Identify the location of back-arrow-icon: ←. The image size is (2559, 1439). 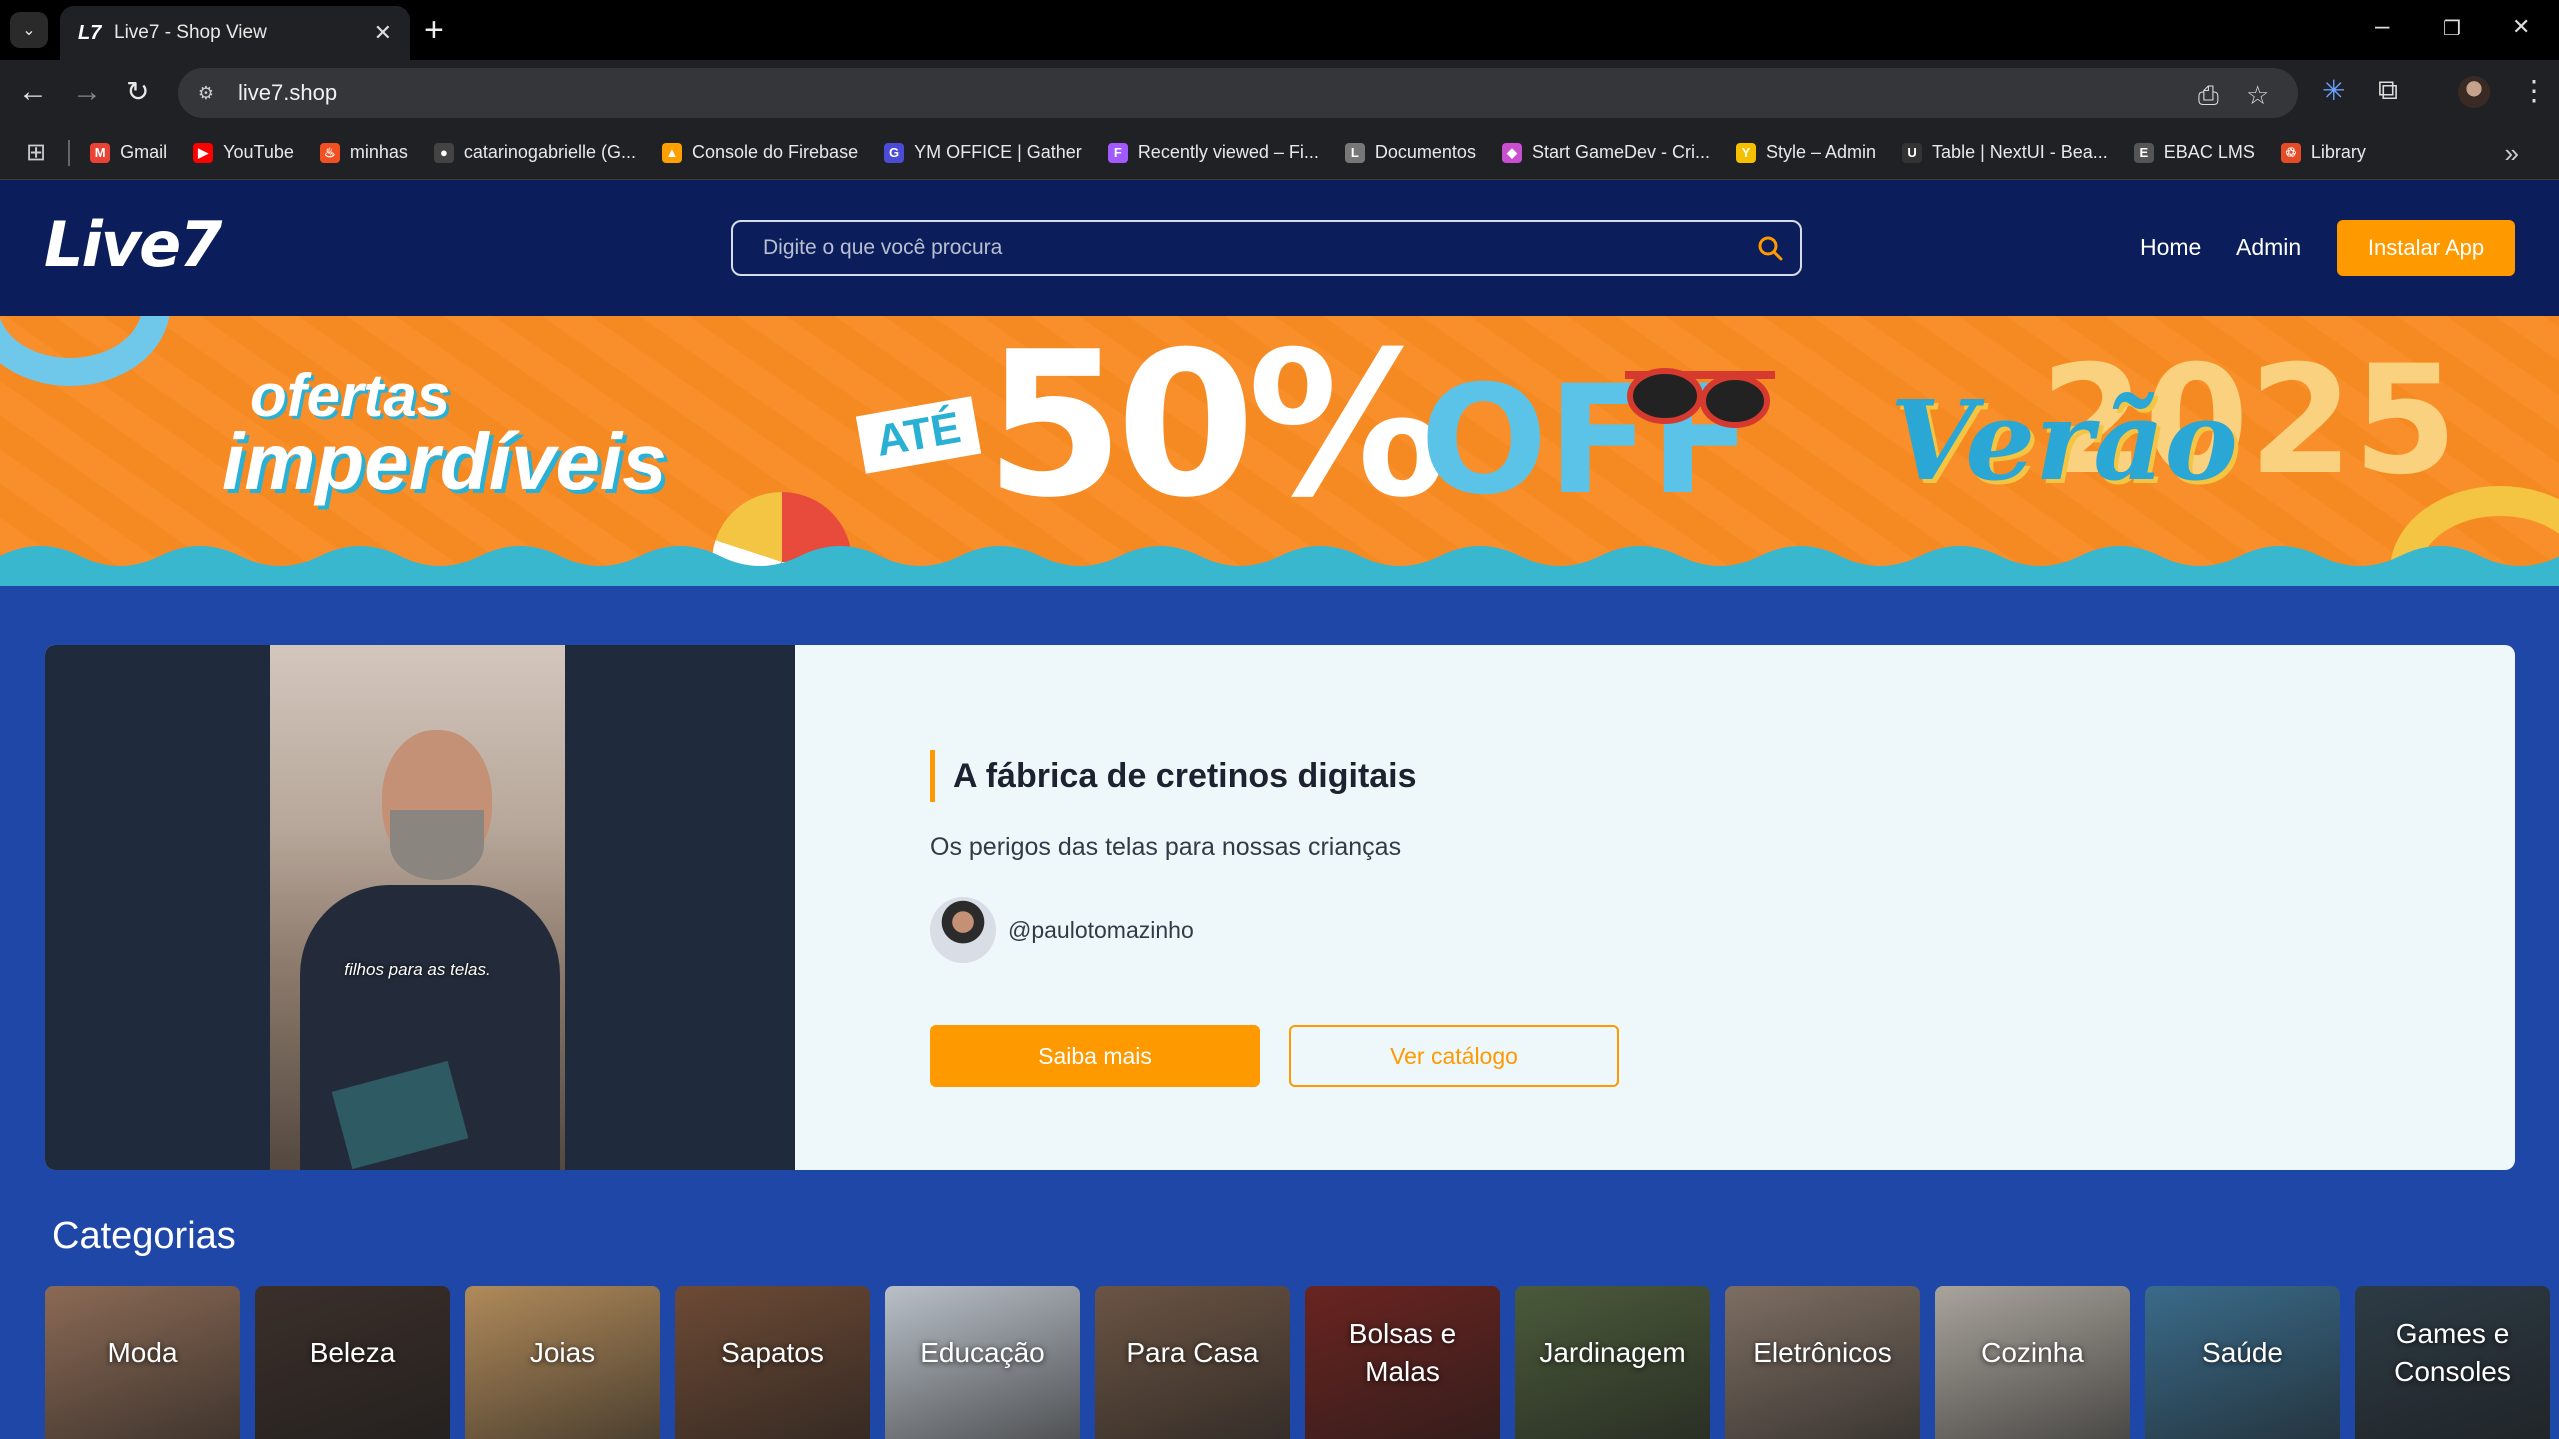
(33, 92).